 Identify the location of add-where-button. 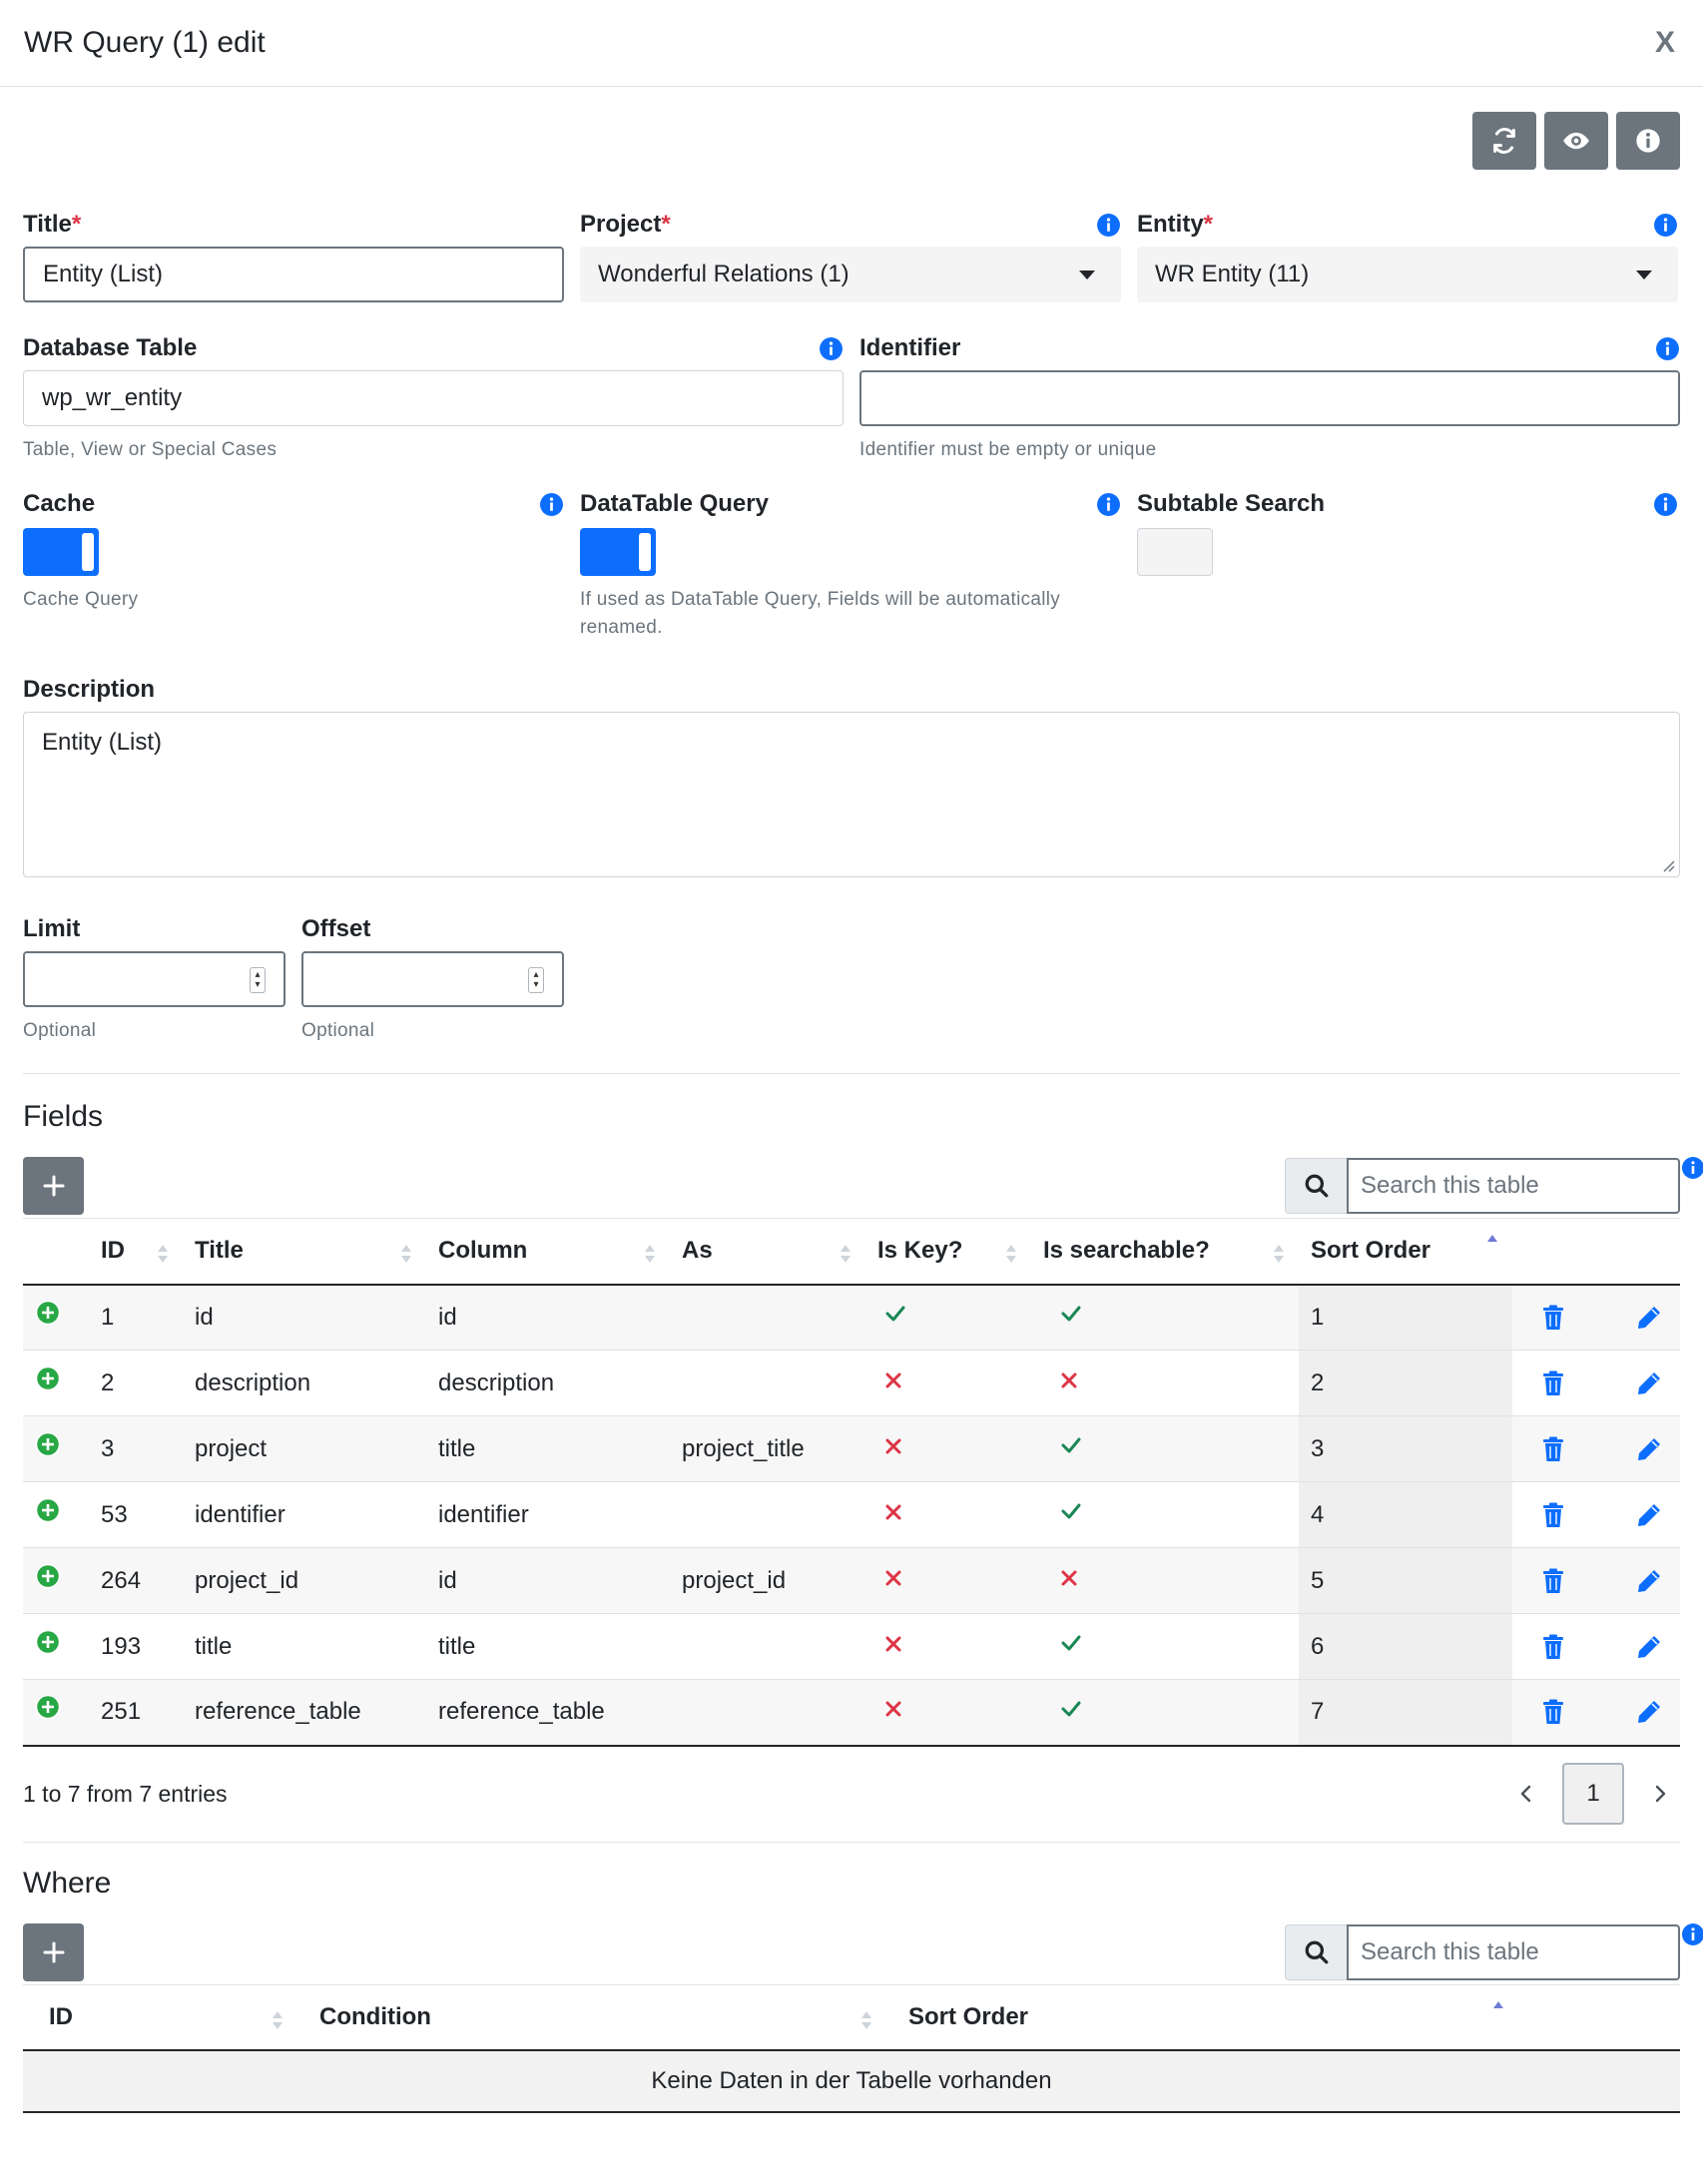
(53, 1952).